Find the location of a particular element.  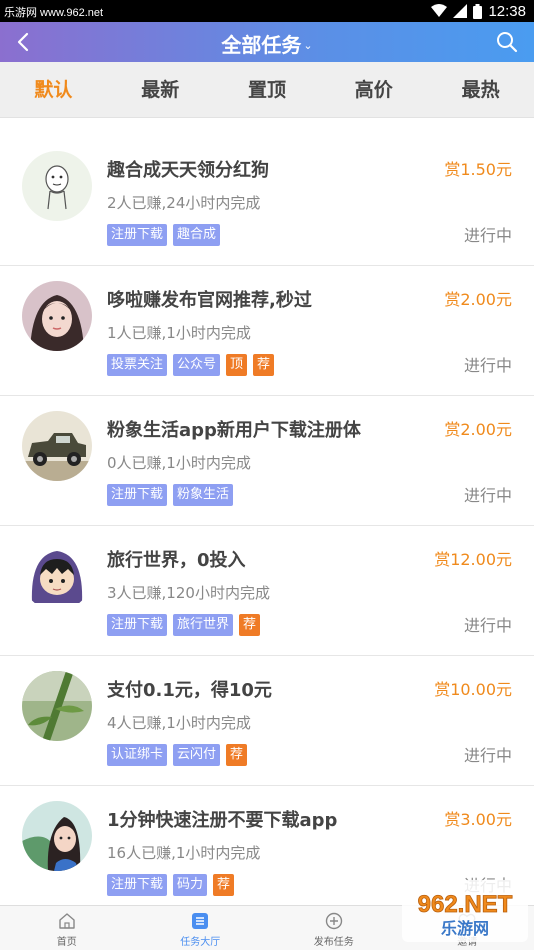

page-title: 全部任务 is located at coordinates (261, 45).